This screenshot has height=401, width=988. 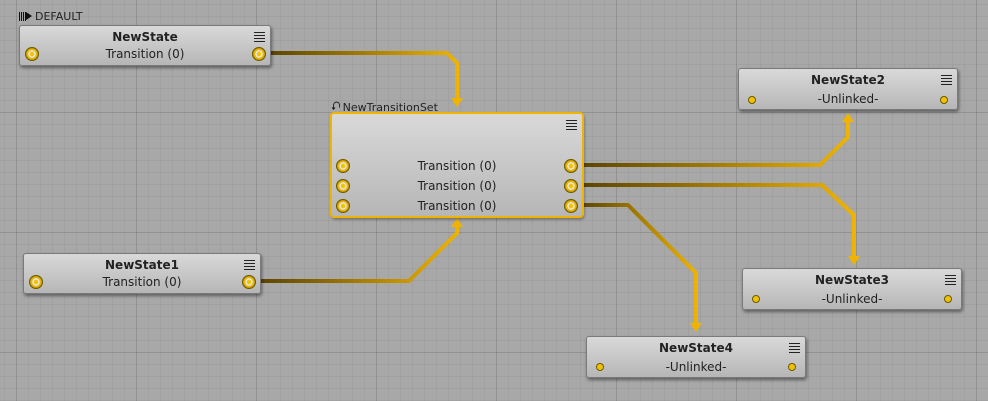 I want to click on node-title: NewState1, so click(x=142, y=265).